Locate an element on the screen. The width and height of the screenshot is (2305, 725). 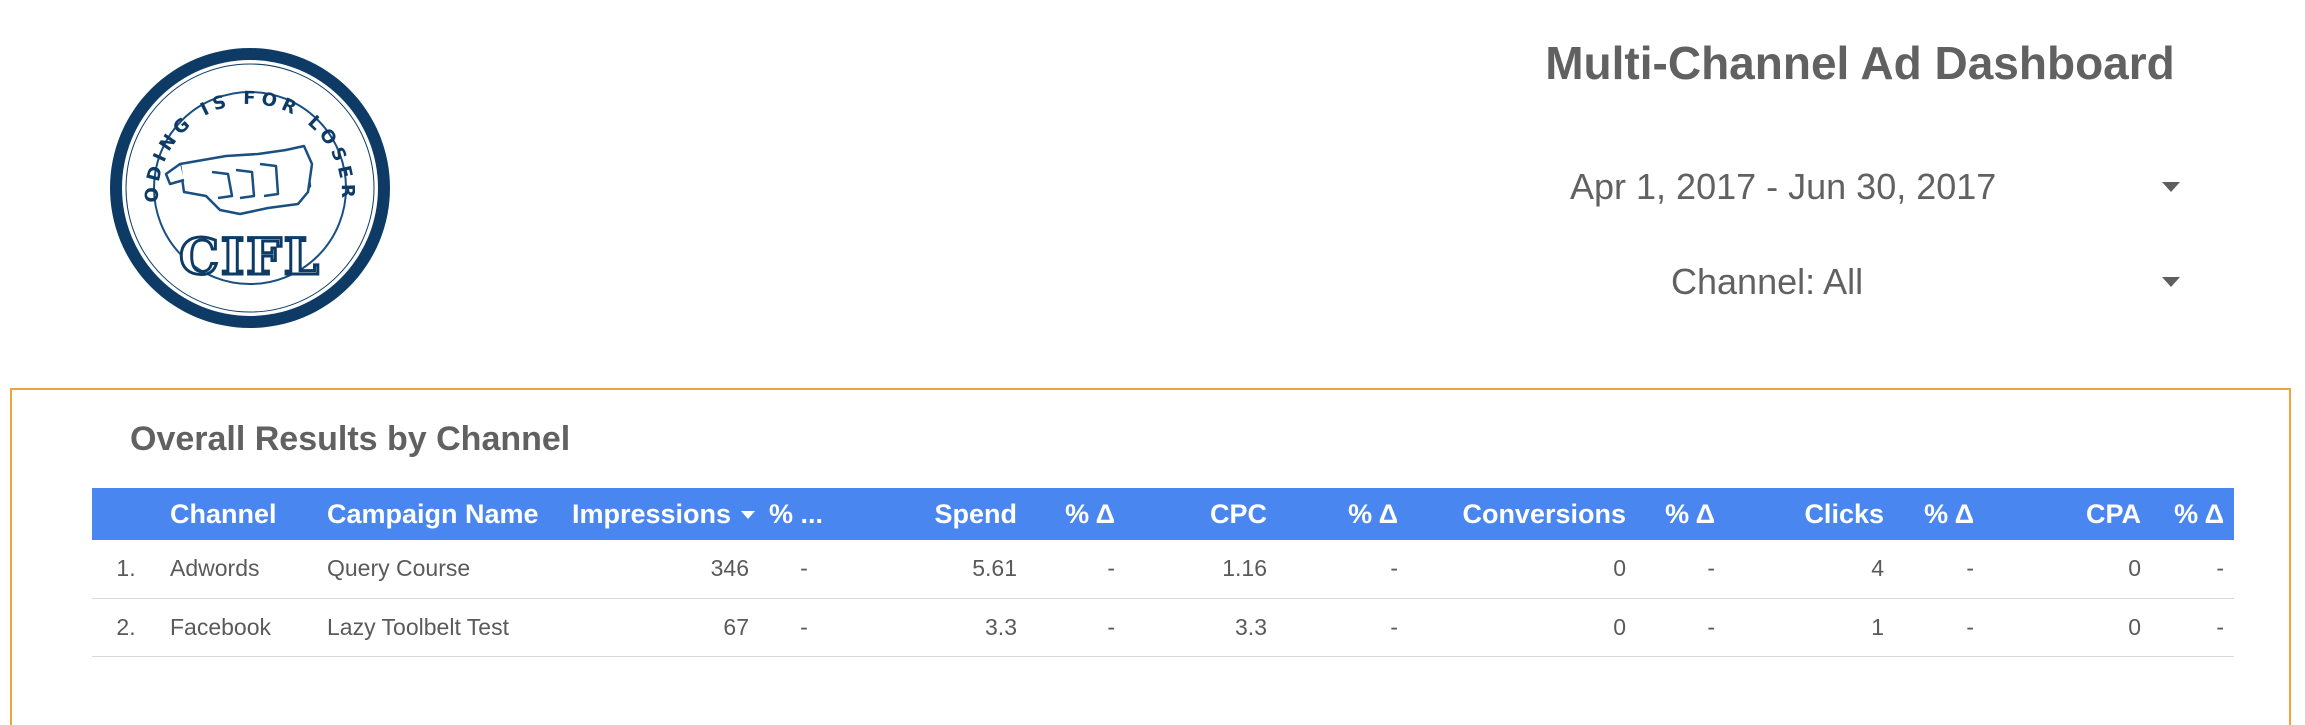
cell-campaign-name: Query Course is located at coordinates (439, 569).